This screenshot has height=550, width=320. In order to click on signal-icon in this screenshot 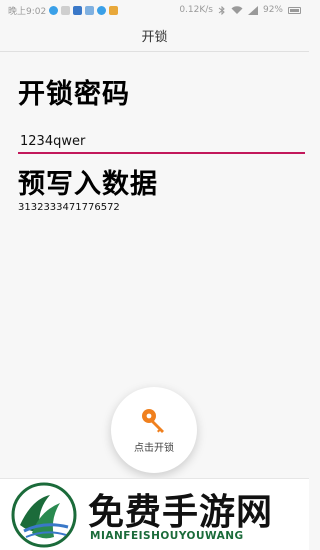, I will do `click(252, 10)`.